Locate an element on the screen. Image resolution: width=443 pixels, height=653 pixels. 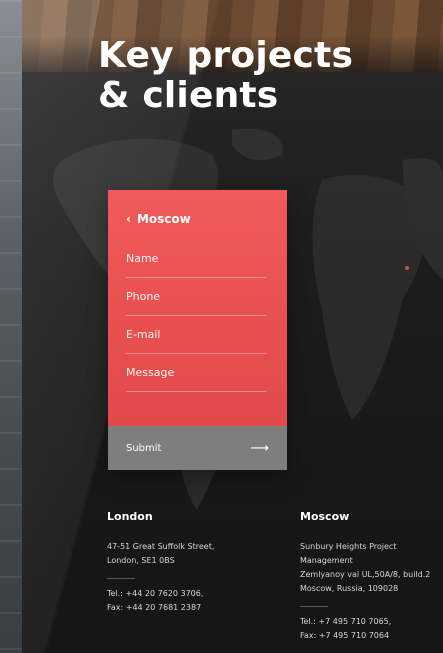
message-field is located at coordinates (196, 372).